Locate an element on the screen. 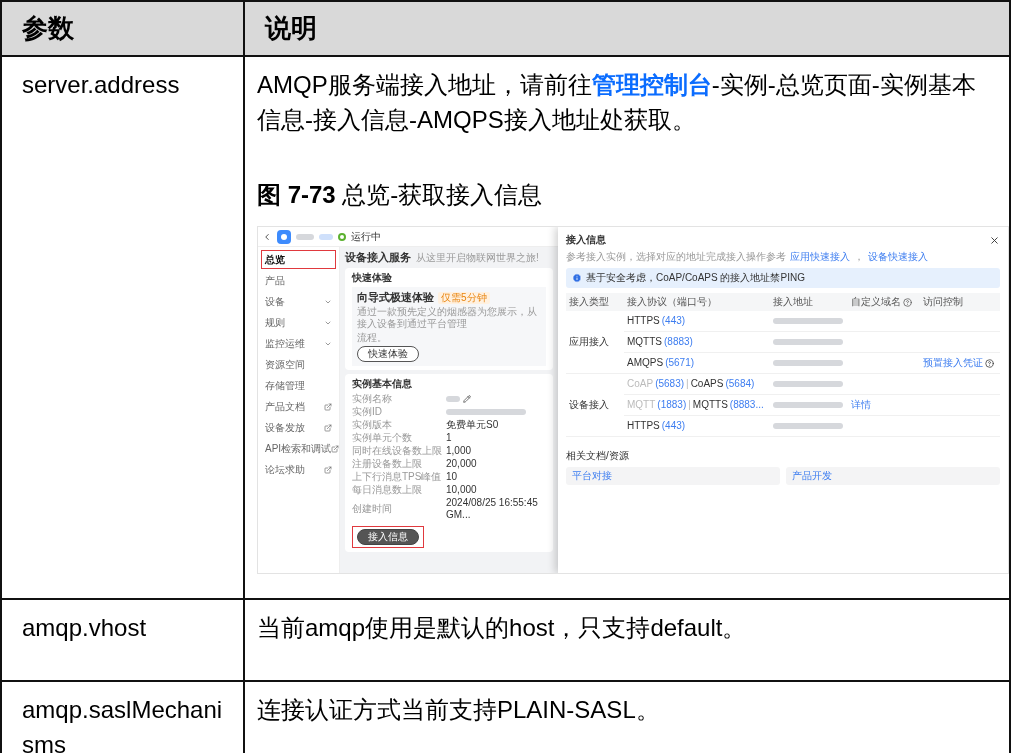 Image resolution: width=1011 pixels, height=753 pixels. description-text: AMQP服务端接入地址，请前往管理控制台-实例-总览页面-实例基本信息-接入信息-AMQPS接入地址处获取。 is located at coordinates (617, 102).